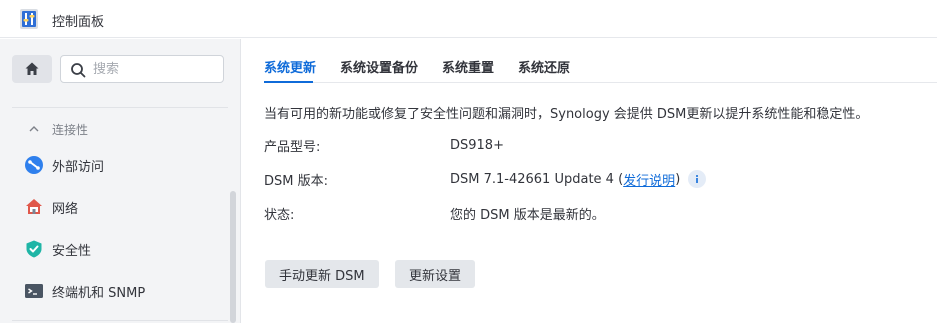  I want to click on status-label: 状态:, so click(279, 215).